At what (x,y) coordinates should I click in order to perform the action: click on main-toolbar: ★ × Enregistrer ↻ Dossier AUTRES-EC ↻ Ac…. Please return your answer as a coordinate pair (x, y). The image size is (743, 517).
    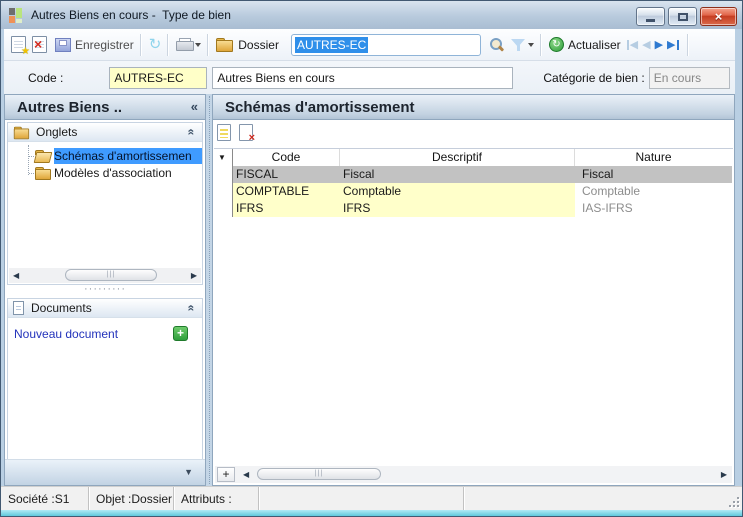
    Looking at the image, I should click on (369, 45).